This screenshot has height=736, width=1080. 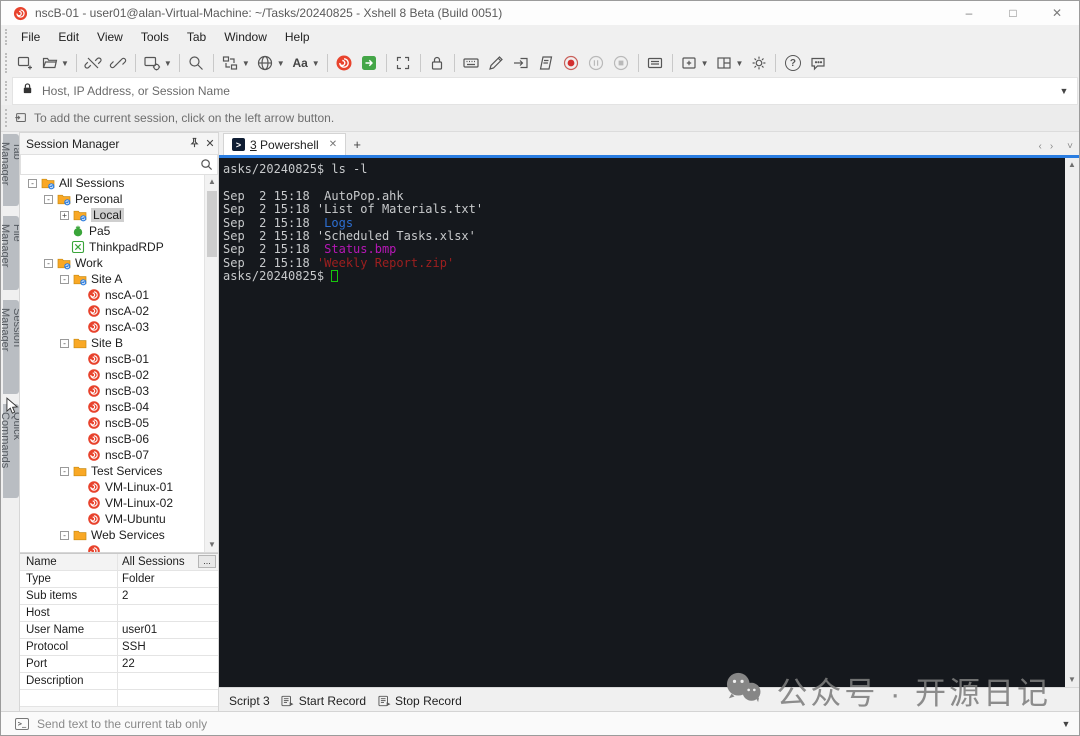 I want to click on tree-item-nscb-06: nscB-06, so click(x=119, y=439).